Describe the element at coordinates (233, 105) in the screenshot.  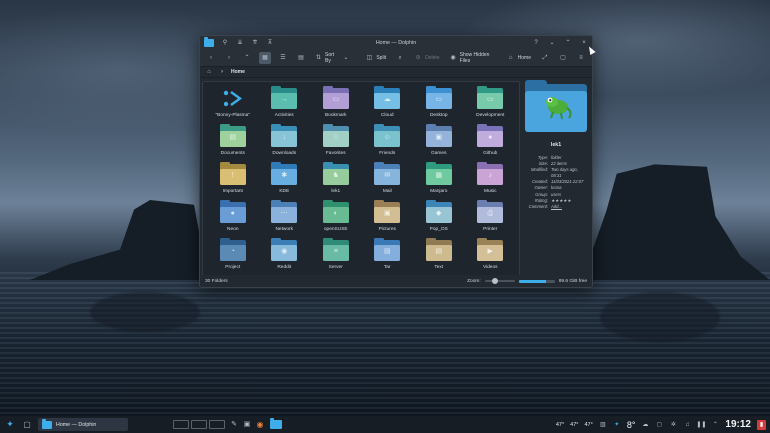
I see `folder-item: "Bonny-Plasma"` at that location.